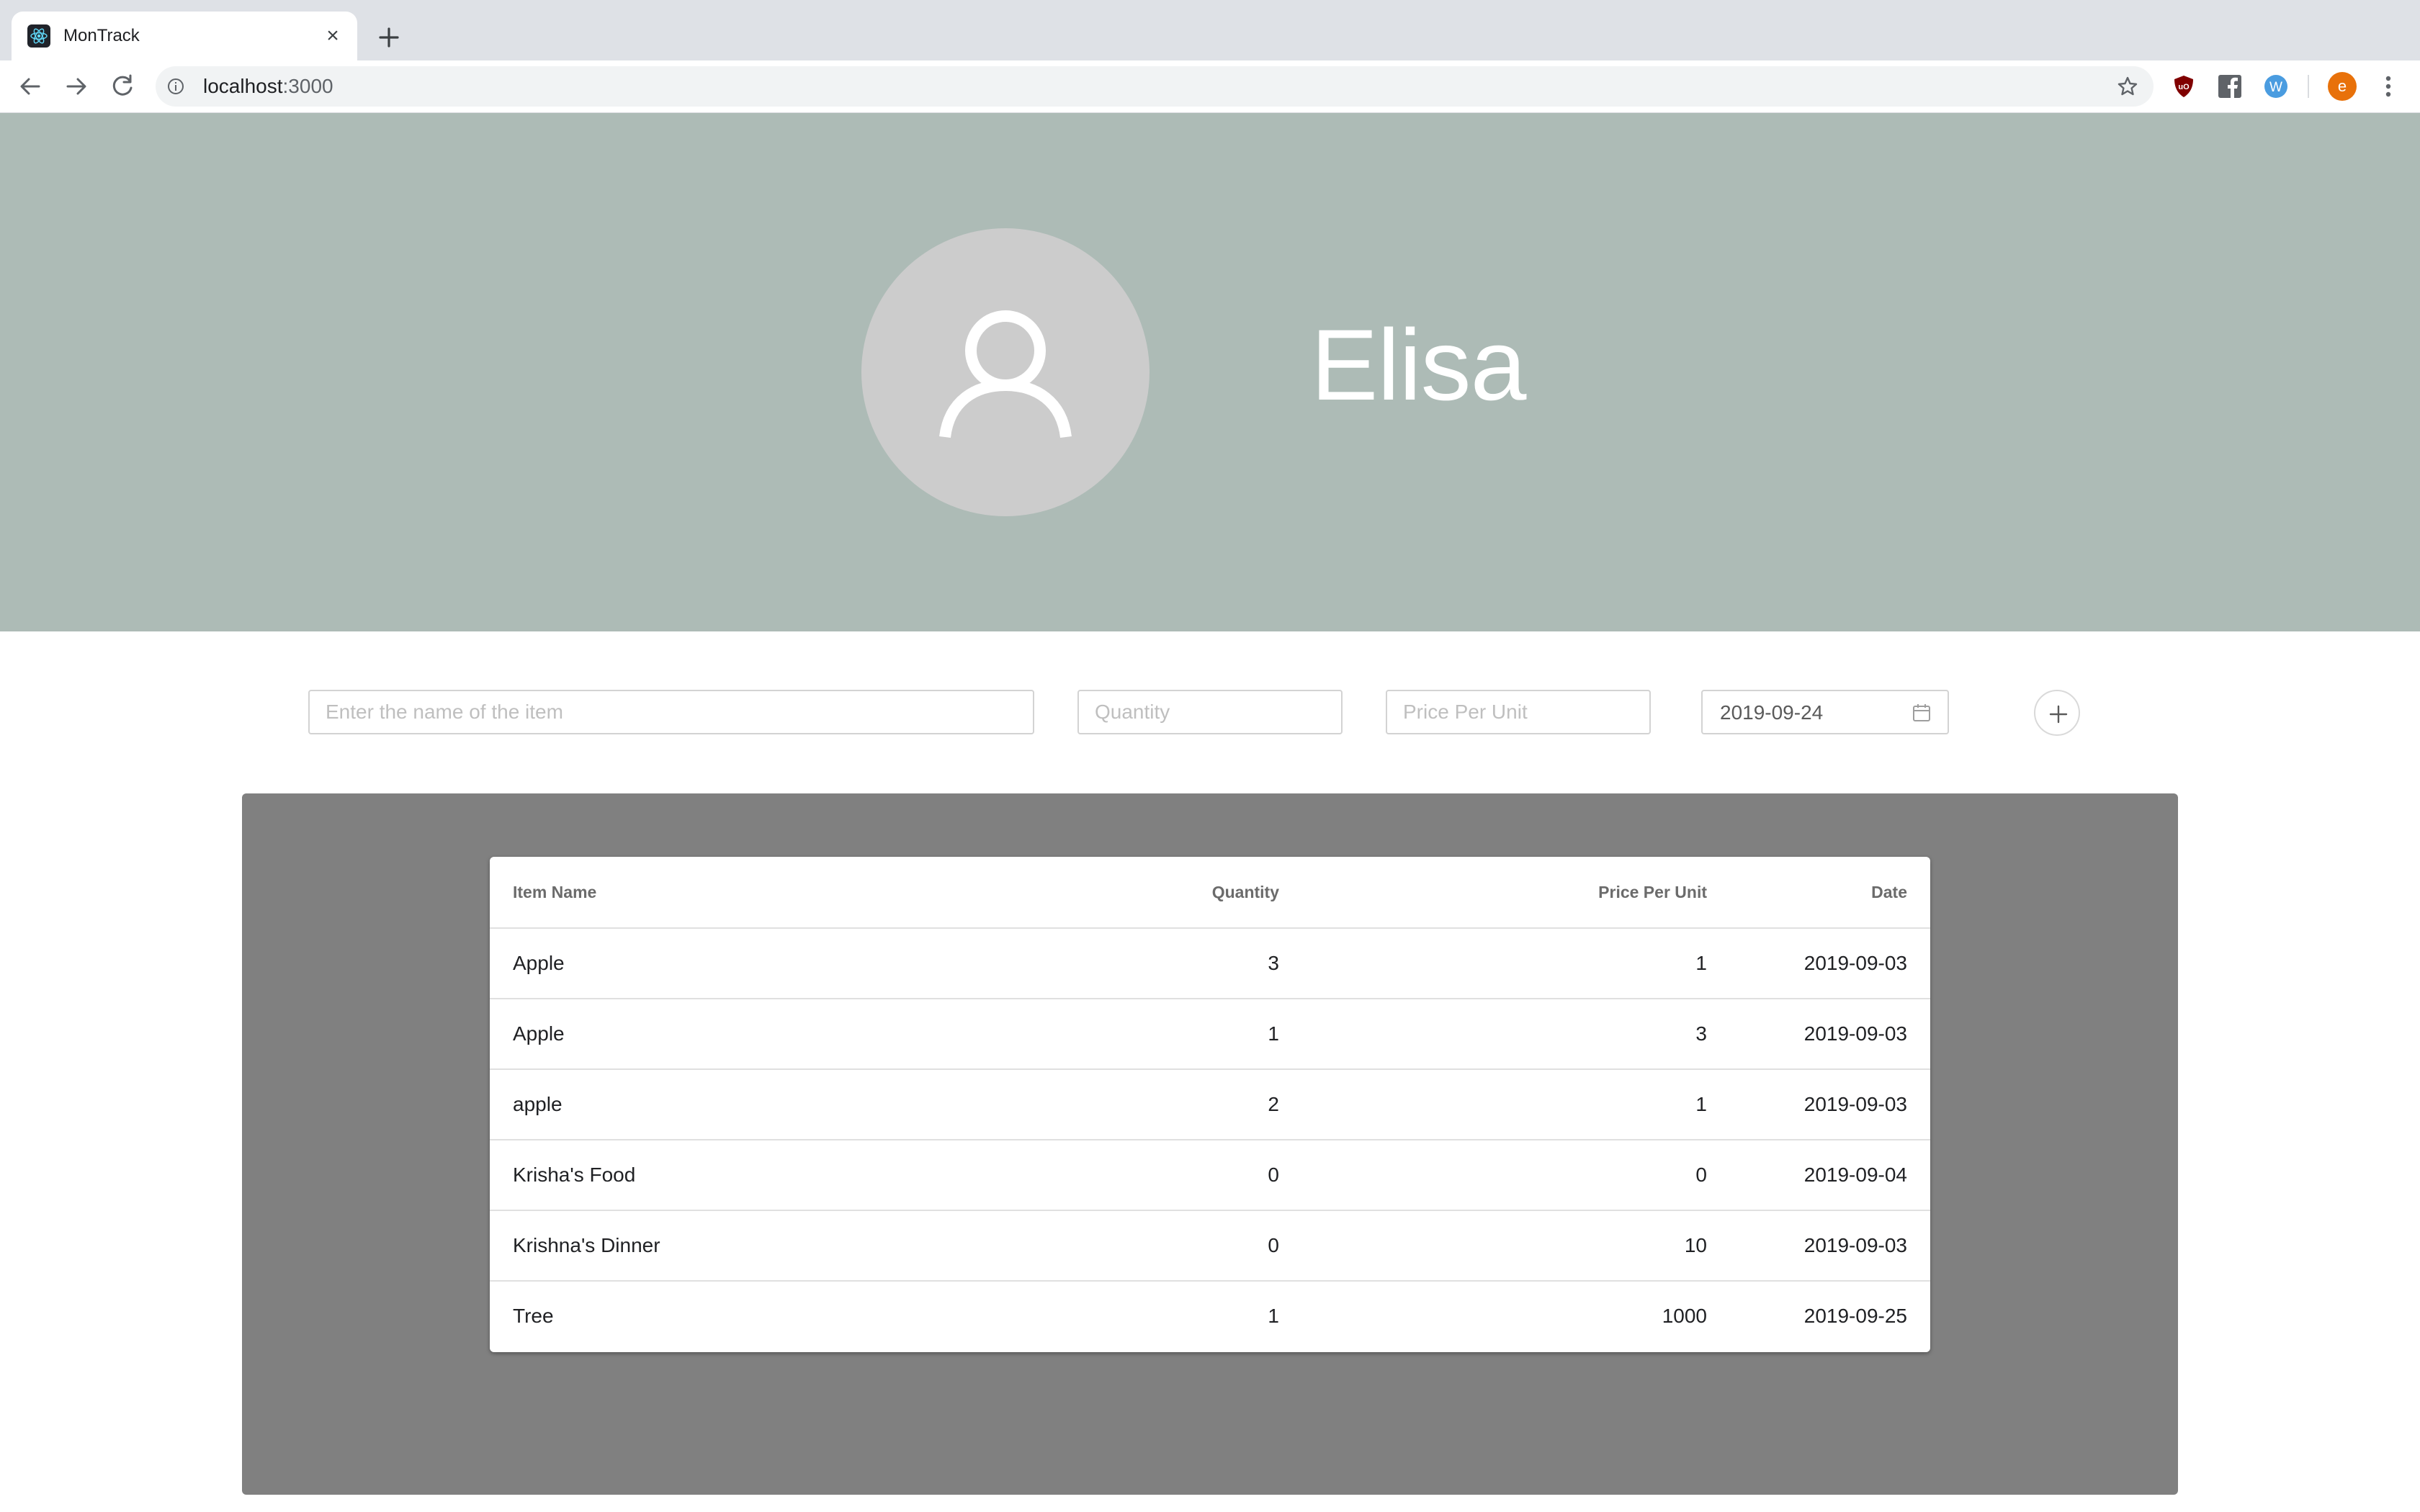  I want to click on react-logo-icon, so click(38, 36).